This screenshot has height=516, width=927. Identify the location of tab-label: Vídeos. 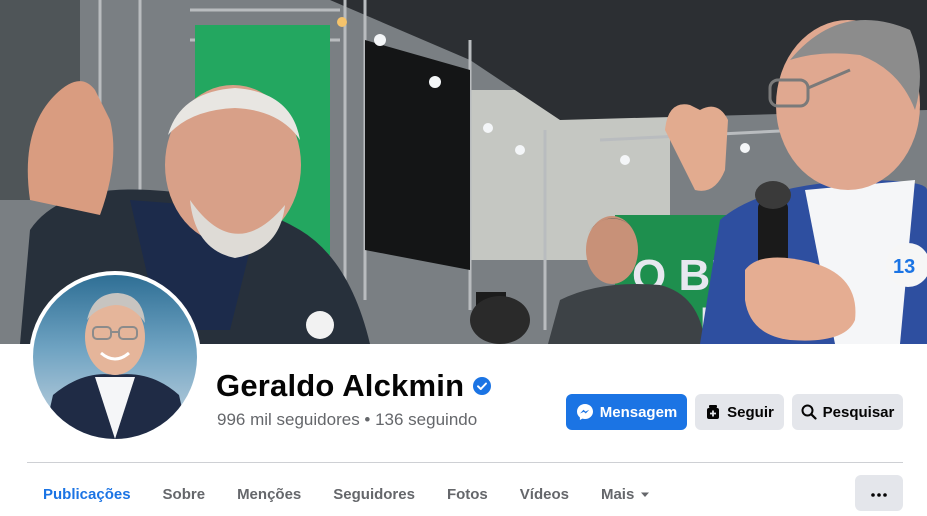
(544, 494).